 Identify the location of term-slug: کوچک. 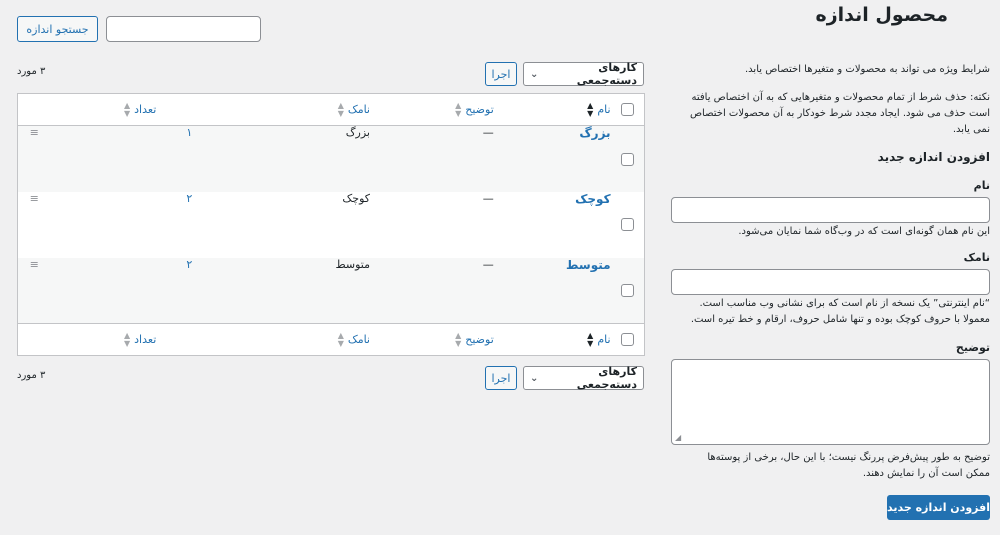
(356, 198).